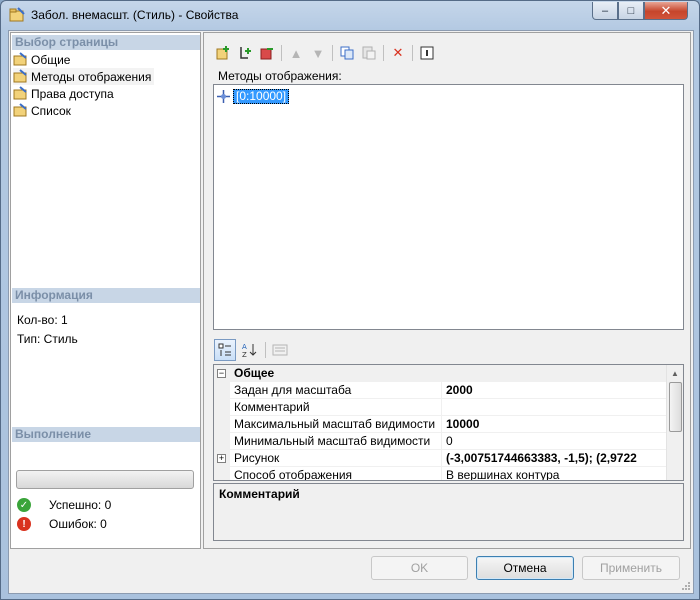 The width and height of the screenshot is (700, 600). What do you see at coordinates (336, 390) in the screenshot?
I see `property-name: Задан для масштаба` at bounding box center [336, 390].